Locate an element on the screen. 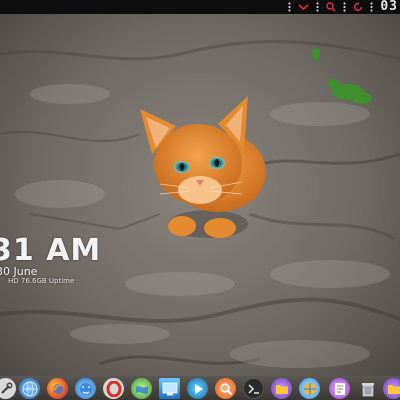 Image resolution: width=400 pixels, height=400 pixels. web-browser-icon is located at coordinates (29, 388).